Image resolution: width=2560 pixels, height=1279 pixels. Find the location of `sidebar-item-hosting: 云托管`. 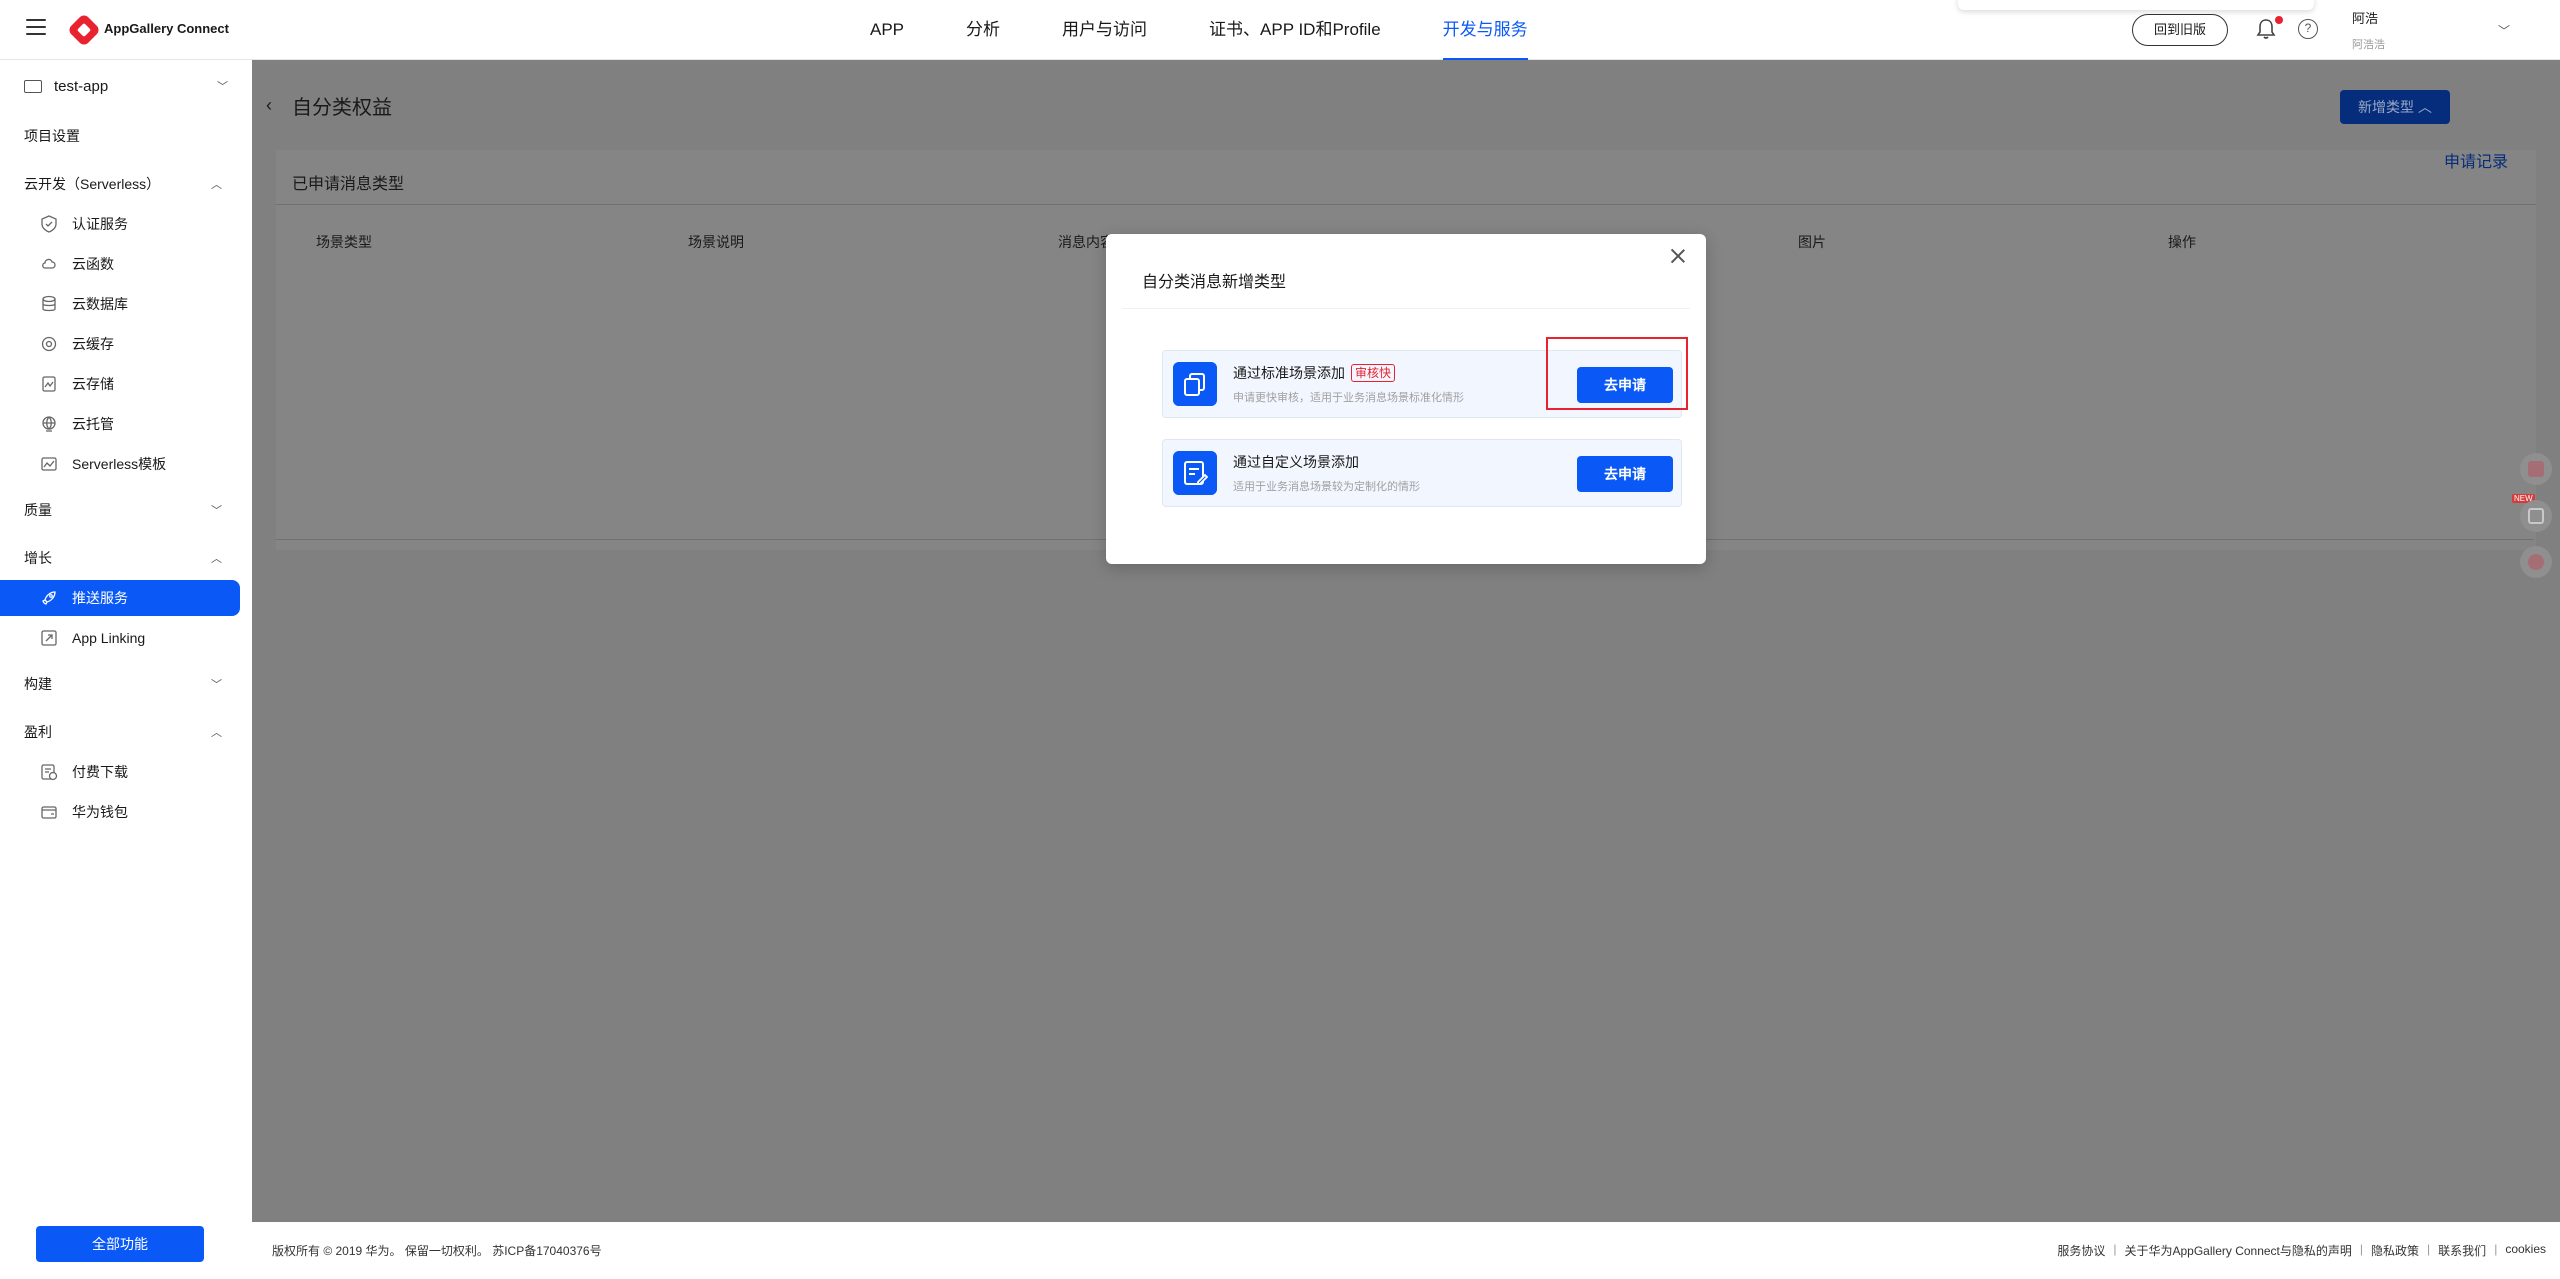

sidebar-item-hosting: 云托管 is located at coordinates (126, 424).